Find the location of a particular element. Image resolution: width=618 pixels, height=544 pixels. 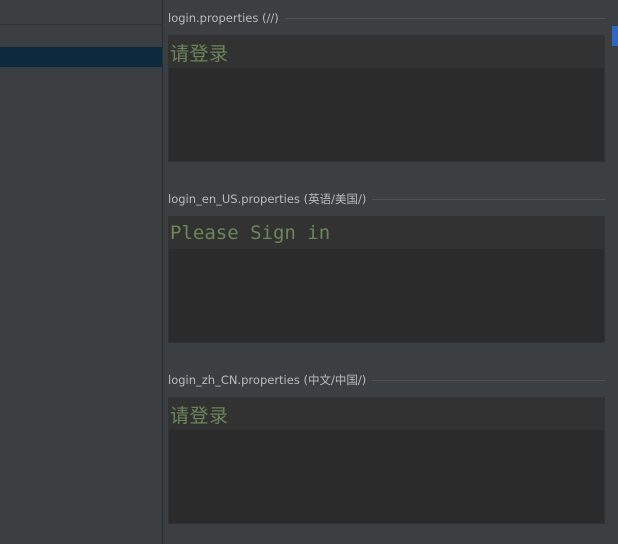

section-header: login.properties (//) is located at coordinates (386, 18).